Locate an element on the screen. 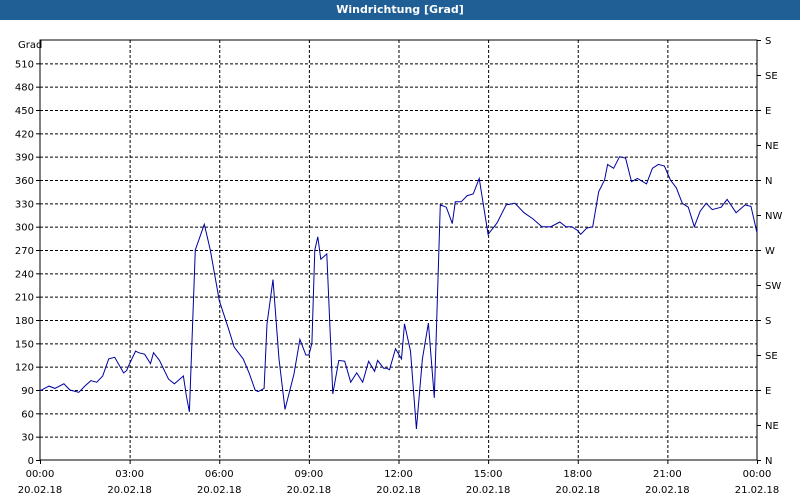 This screenshot has width=800, height=500. x-tick-time: 15:00 is located at coordinates (488, 474).